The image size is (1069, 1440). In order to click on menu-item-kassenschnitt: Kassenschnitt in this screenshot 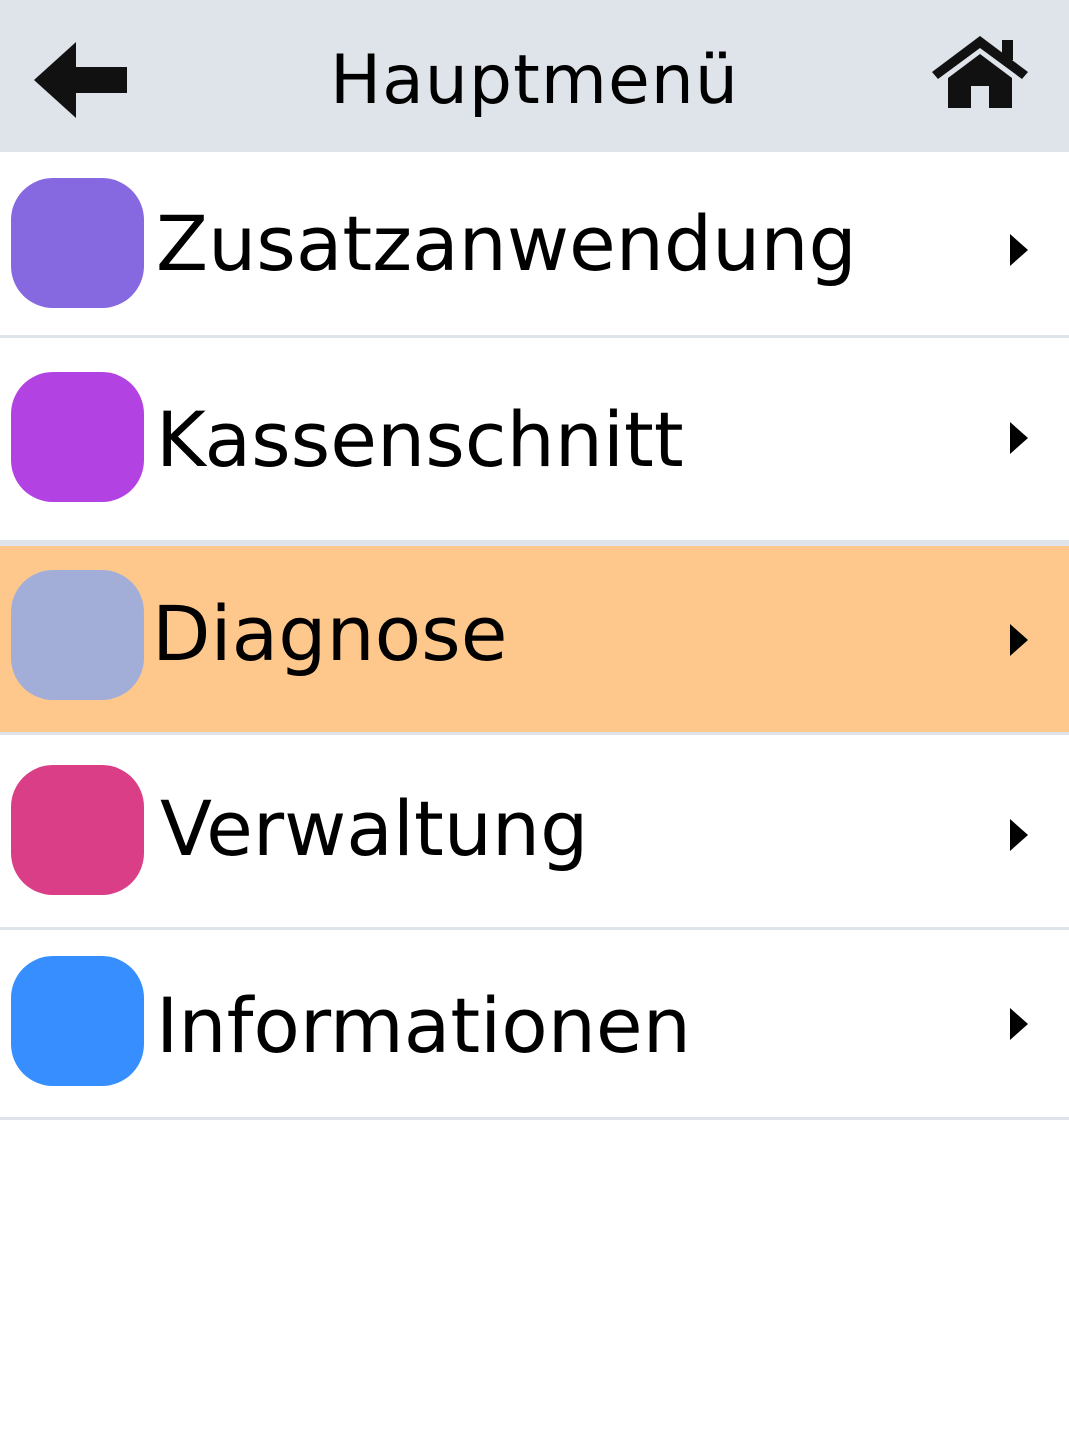, I will do `click(534, 440)`.